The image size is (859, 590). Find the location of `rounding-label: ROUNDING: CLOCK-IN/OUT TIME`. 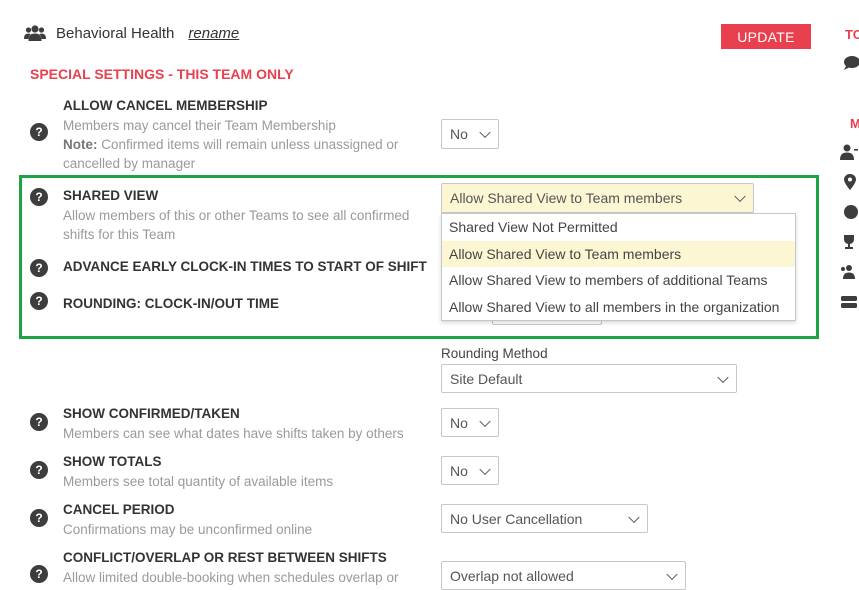

rounding-label: ROUNDING: CLOCK-IN/OUT TIME is located at coordinates (171, 303).